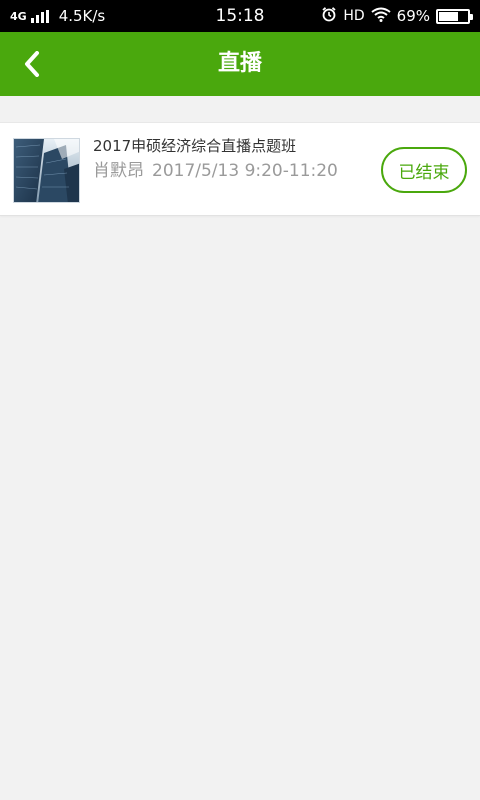 The image size is (480, 800). What do you see at coordinates (46, 170) in the screenshot?
I see `course-thumbnail` at bounding box center [46, 170].